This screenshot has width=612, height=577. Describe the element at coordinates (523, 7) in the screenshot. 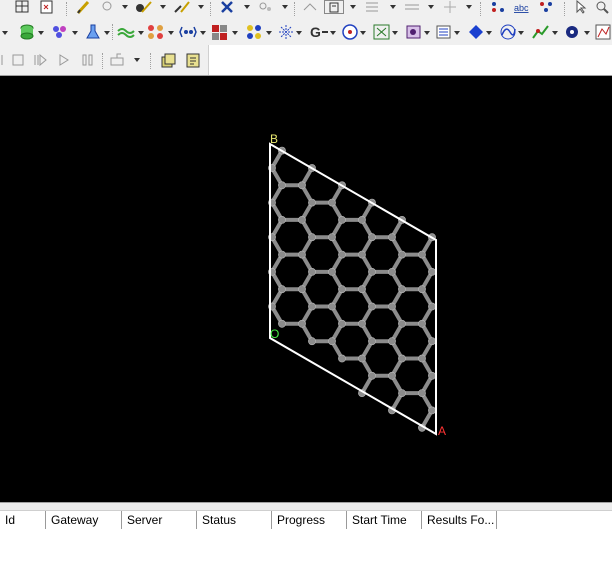

I see `abc-label-icon: abc` at that location.